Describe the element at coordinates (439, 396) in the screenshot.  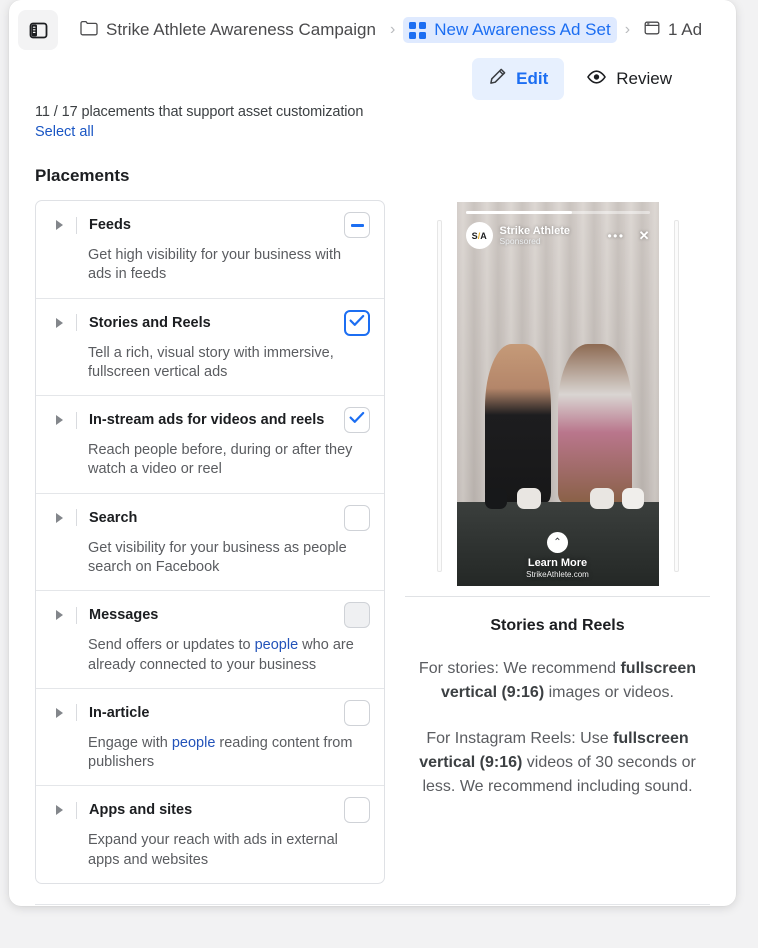
I see `phone-rail-left` at that location.